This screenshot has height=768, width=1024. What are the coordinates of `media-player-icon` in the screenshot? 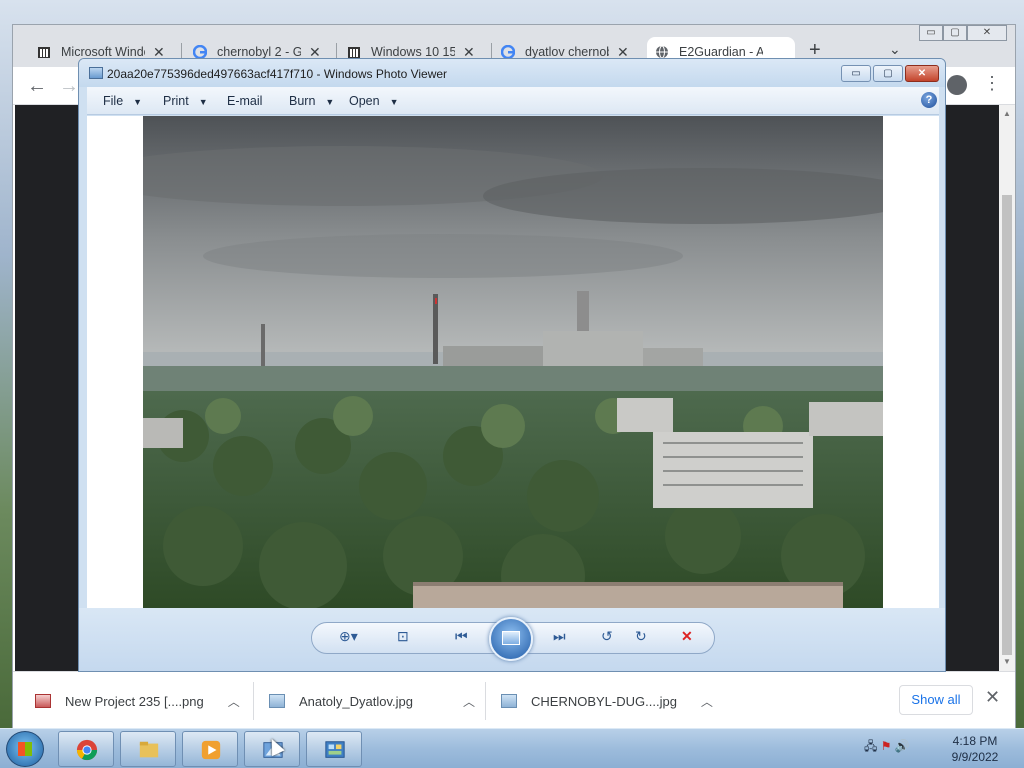 It's located at (211, 750).